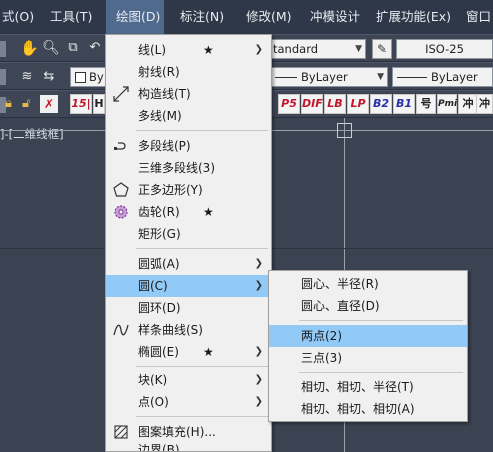  I want to click on menu-draw: 绘图(D), so click(135, 17).